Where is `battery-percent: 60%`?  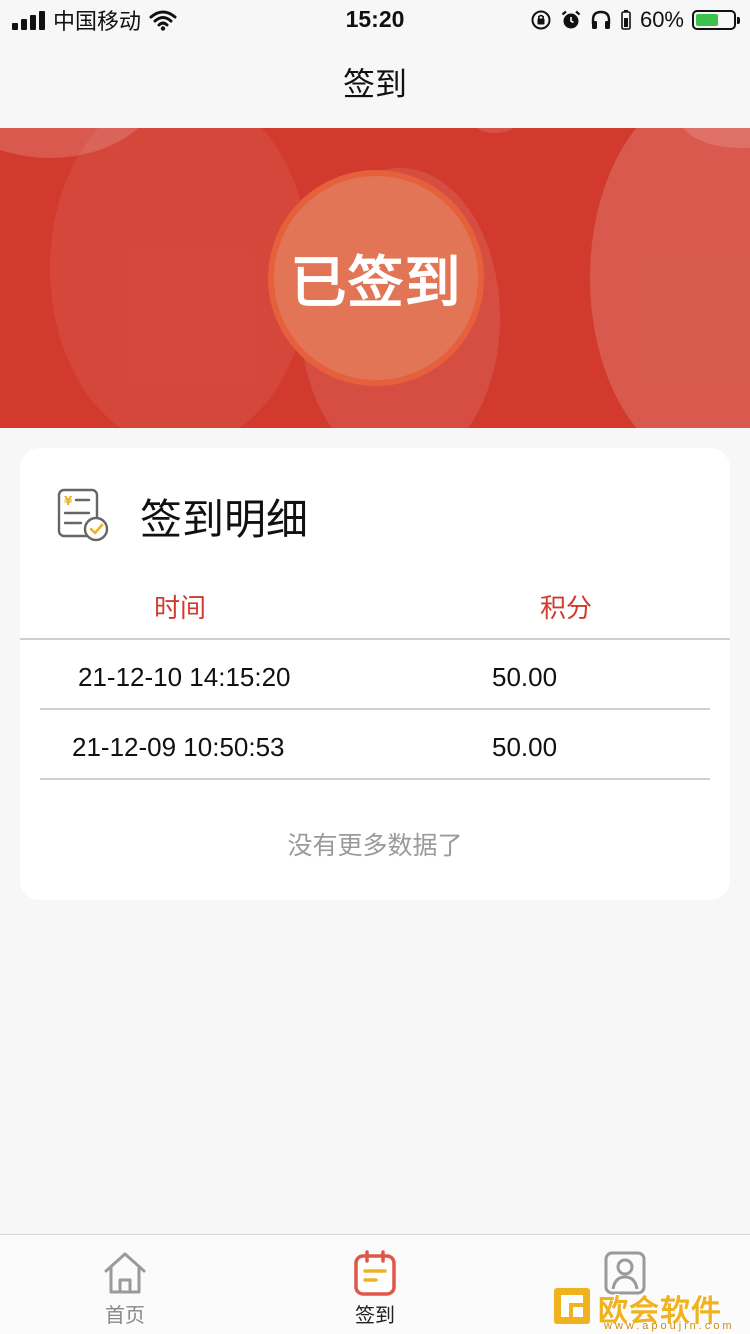
battery-percent: 60% is located at coordinates (661, 19).